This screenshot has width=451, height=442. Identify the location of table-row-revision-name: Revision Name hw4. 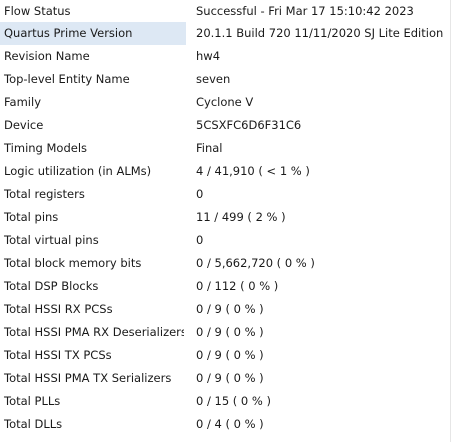
(225, 56).